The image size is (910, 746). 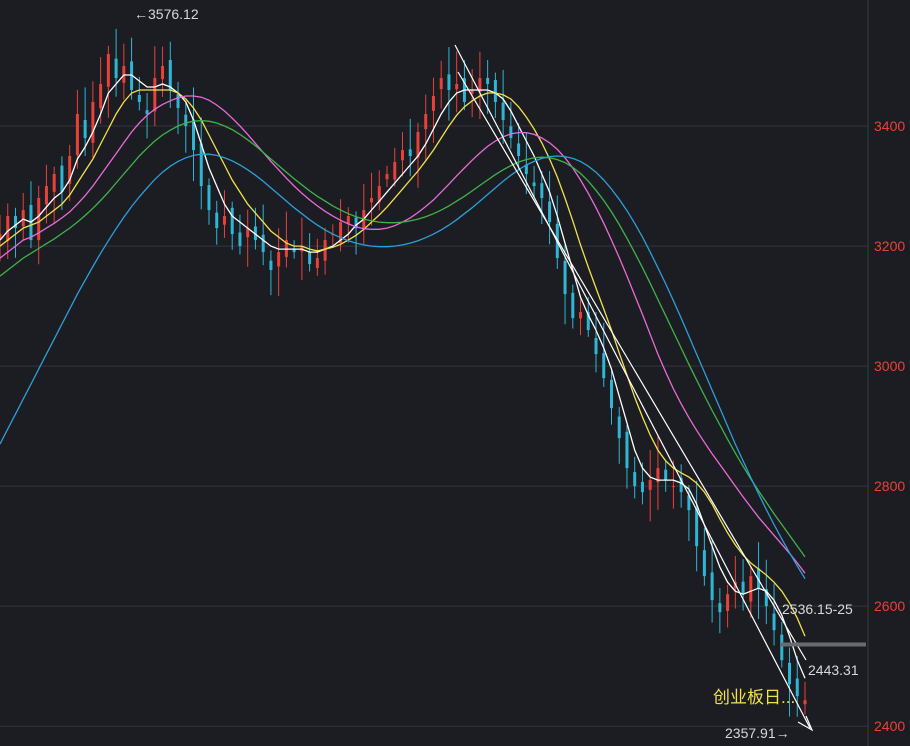 What do you see at coordinates (889, 606) in the screenshot?
I see `y-tick-label: 2600` at bounding box center [889, 606].